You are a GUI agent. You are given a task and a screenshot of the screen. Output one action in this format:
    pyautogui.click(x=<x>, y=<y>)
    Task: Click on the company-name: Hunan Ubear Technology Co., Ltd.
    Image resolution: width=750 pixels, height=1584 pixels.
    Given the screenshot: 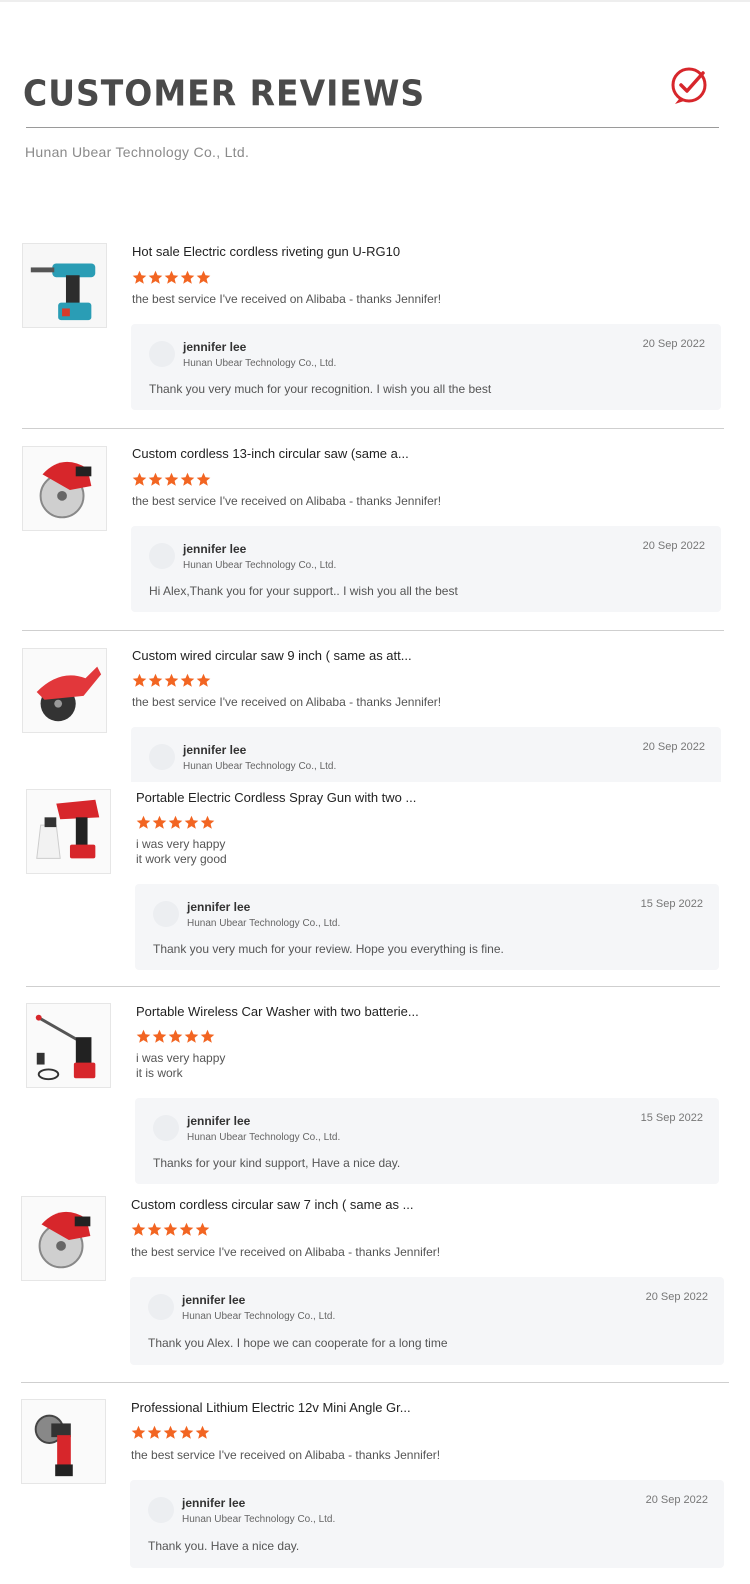 What is the action you would take?
    pyautogui.click(x=137, y=152)
    